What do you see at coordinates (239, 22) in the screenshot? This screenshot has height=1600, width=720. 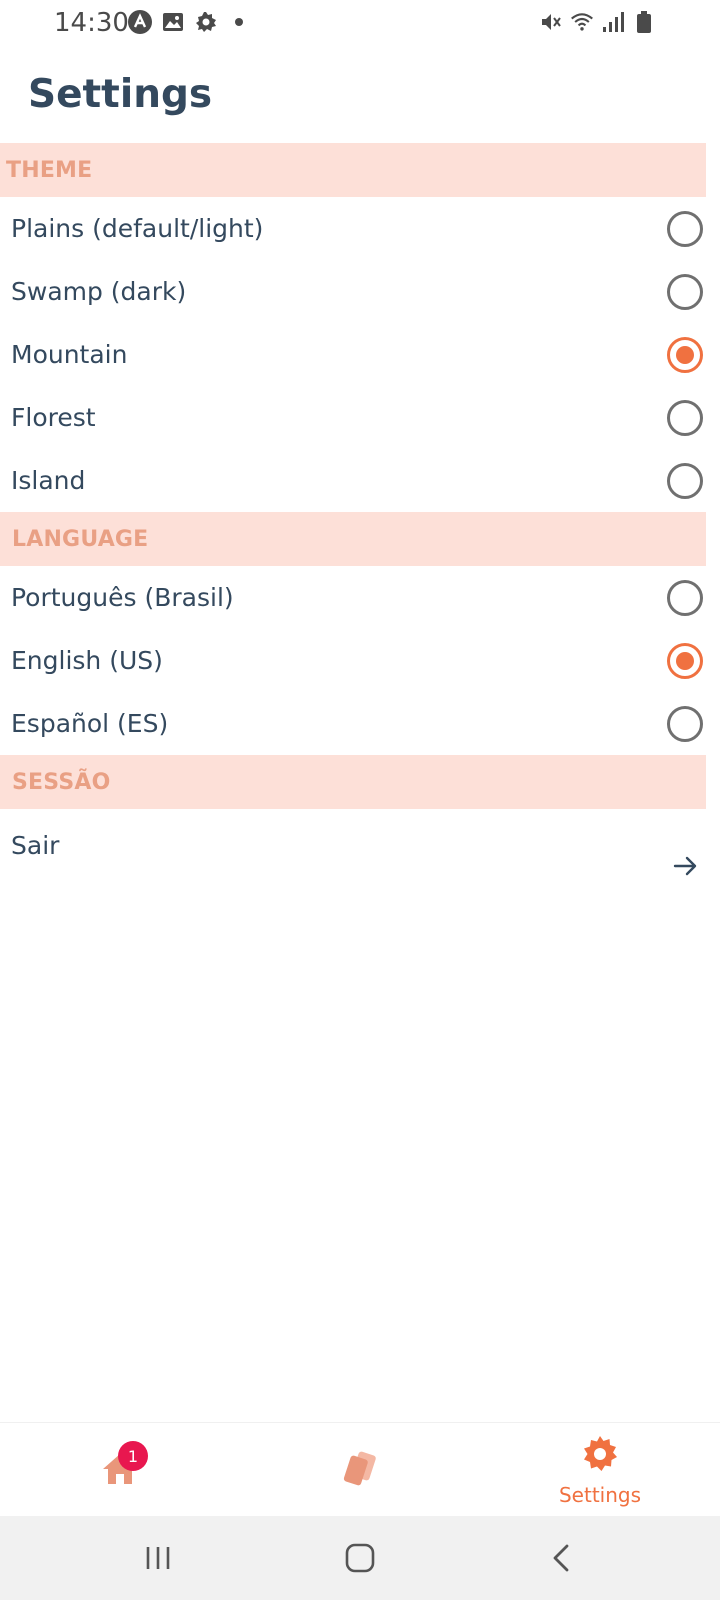 I see `dot-icon` at bounding box center [239, 22].